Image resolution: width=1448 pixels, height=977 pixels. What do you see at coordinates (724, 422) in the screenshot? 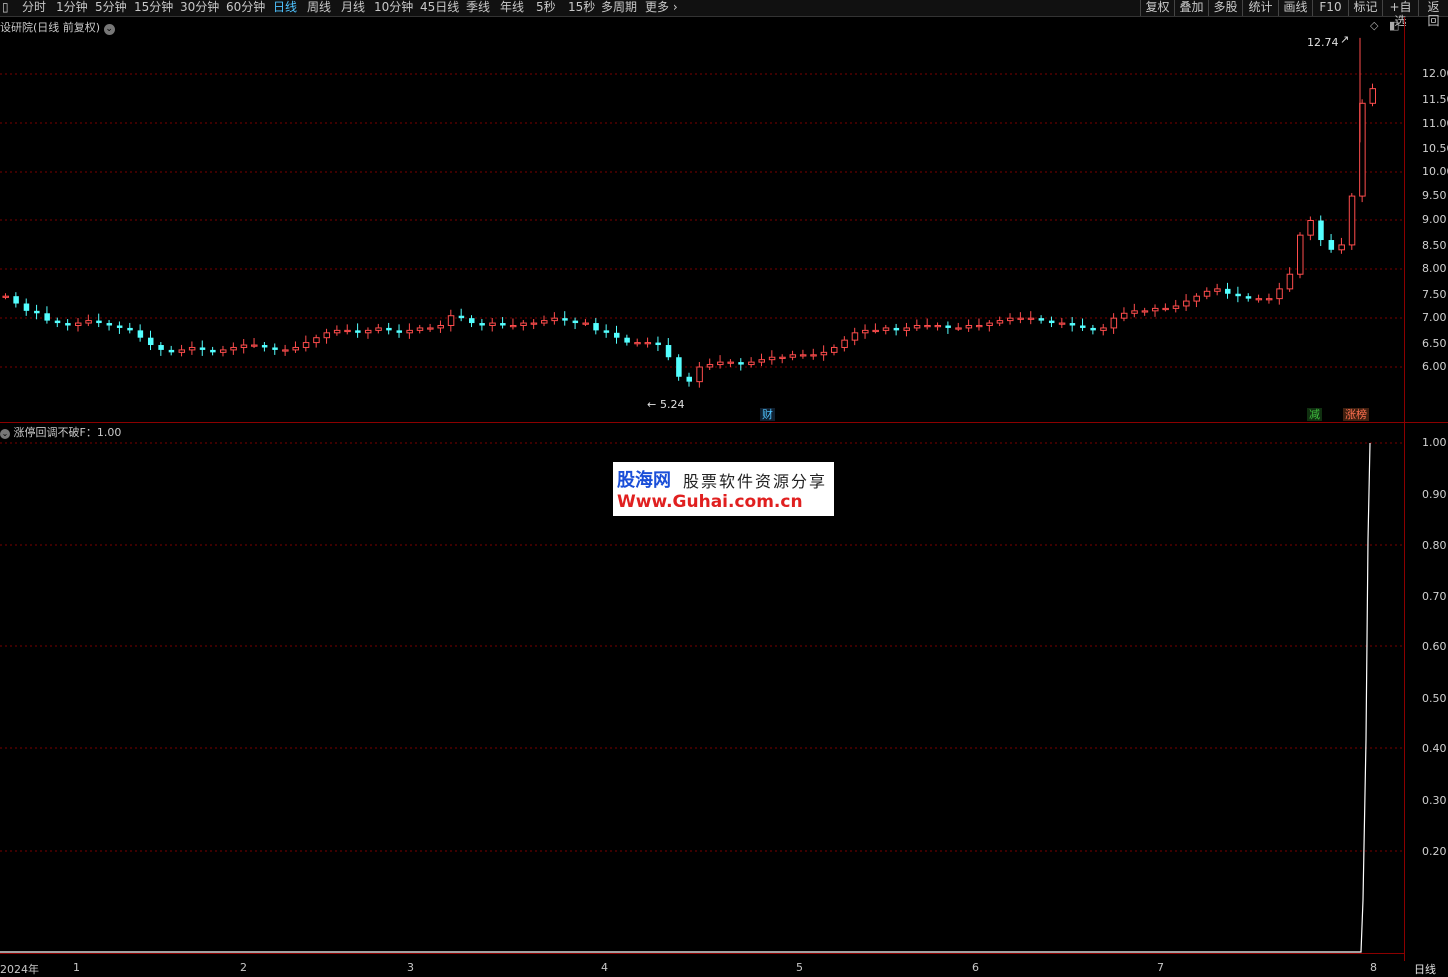
I see `panel-divider` at bounding box center [724, 422].